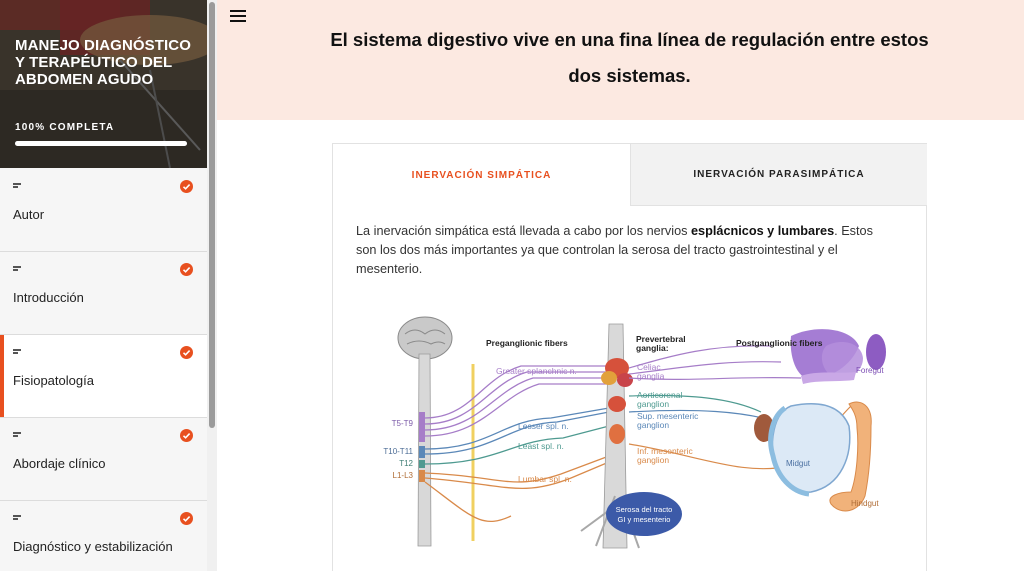  I want to click on segment-t12-label: T12, so click(406, 463).